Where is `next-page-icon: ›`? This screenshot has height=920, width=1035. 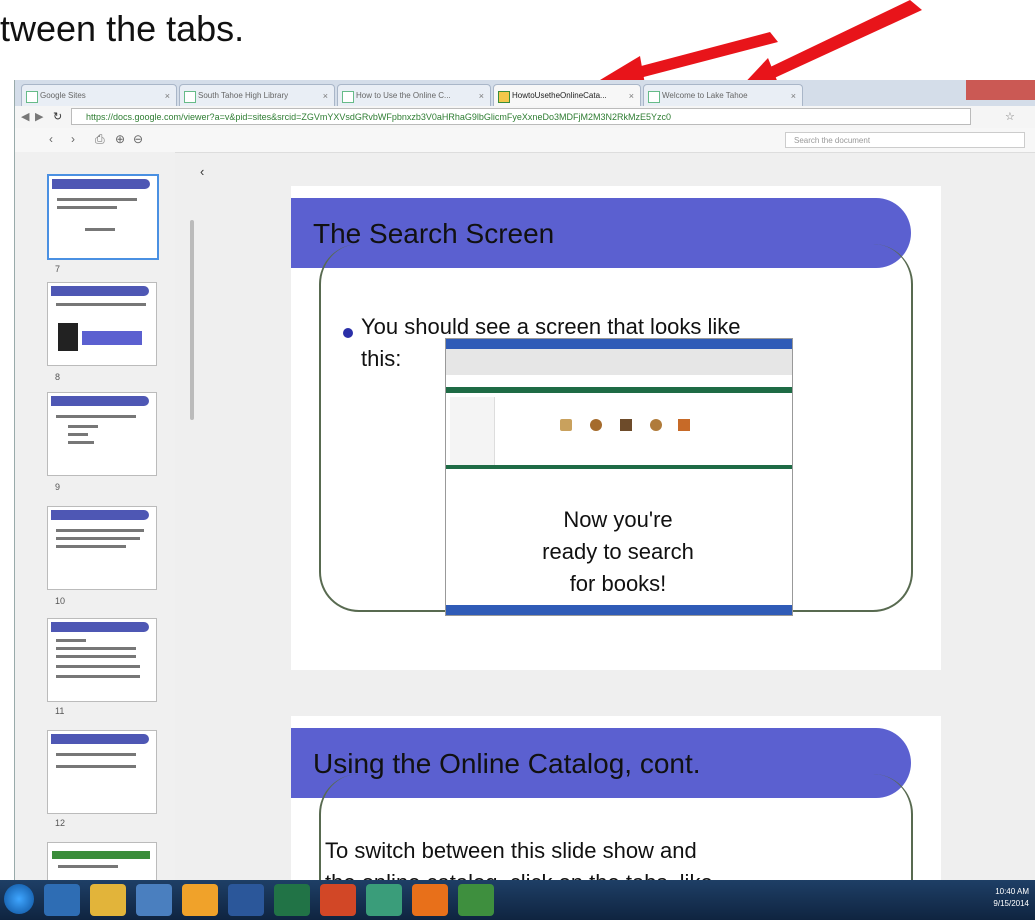
next-page-icon: › is located at coordinates (73, 139).